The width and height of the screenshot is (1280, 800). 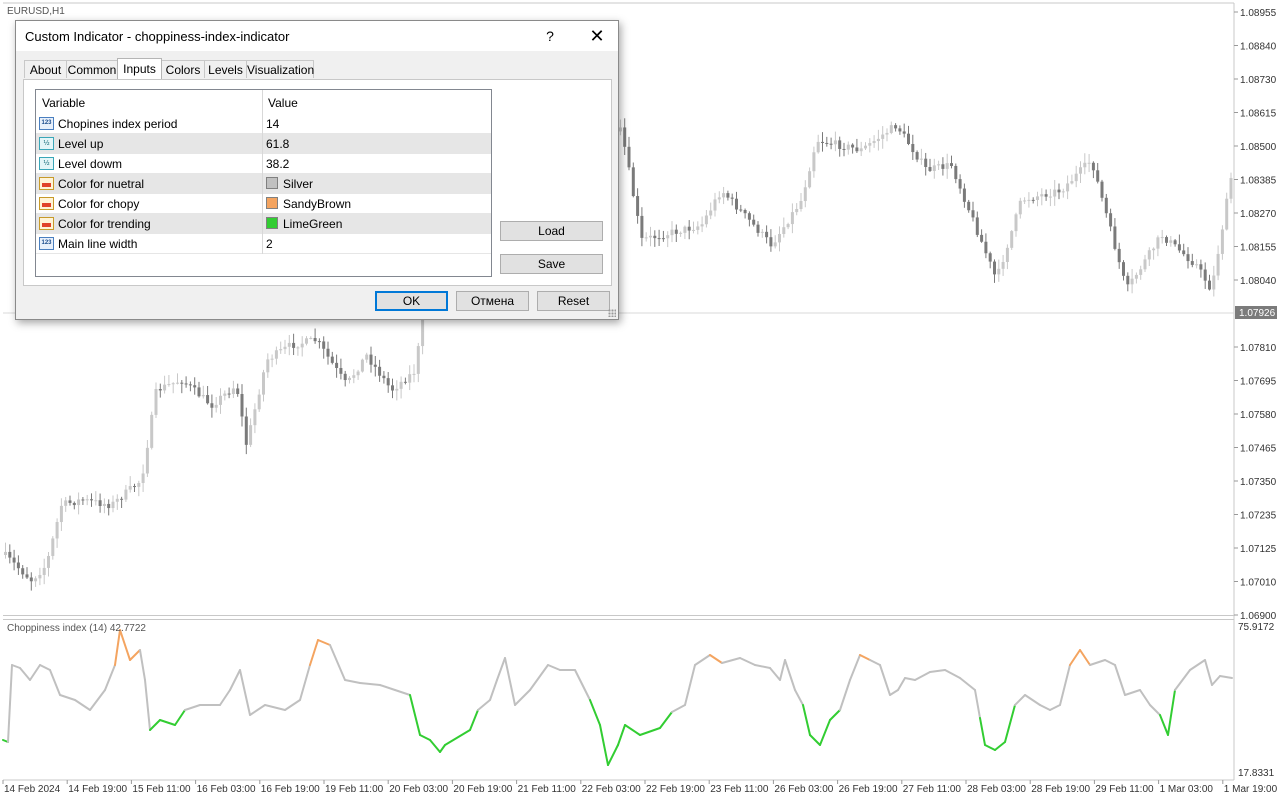 I want to click on input-row-color-neutral: Color for nuetral Silver, so click(x=263, y=184).